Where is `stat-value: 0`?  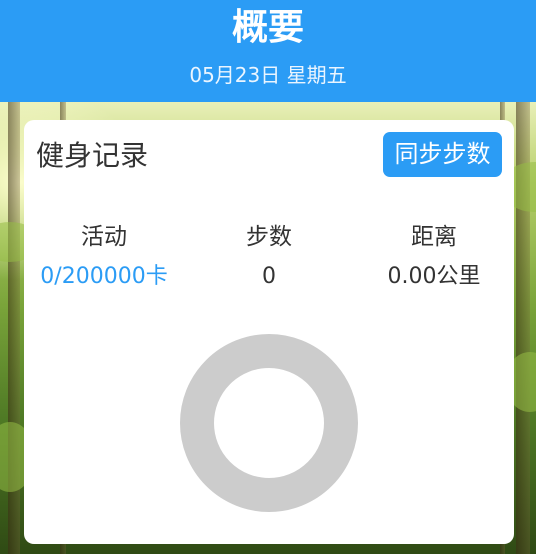 stat-value: 0 is located at coordinates (269, 276).